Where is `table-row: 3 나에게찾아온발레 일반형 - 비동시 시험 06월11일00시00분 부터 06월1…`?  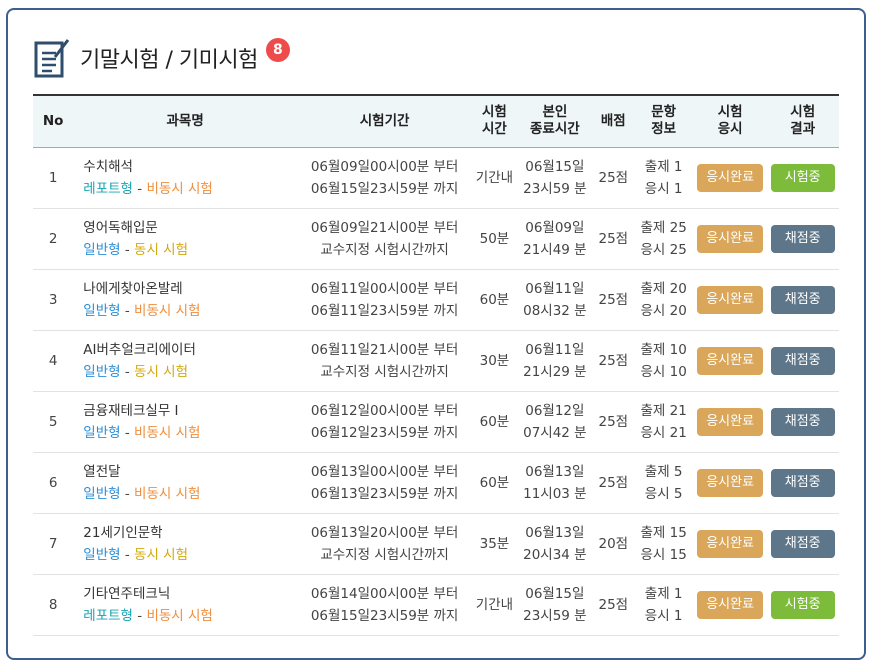 table-row: 3 나에게찾아온발레 일반형 - 비동시 시험 06월11일00시00분 부터 06월1… is located at coordinates (436, 299).